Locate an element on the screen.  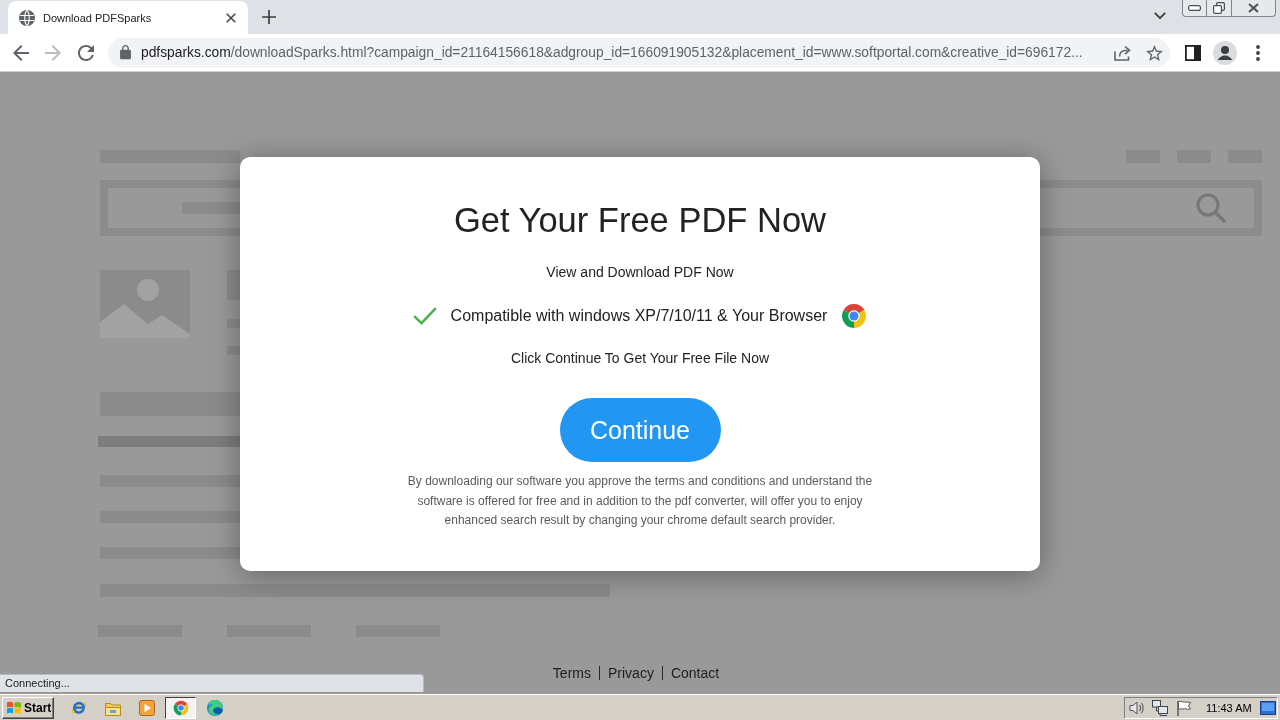
edge-icon is located at coordinates (214, 707).